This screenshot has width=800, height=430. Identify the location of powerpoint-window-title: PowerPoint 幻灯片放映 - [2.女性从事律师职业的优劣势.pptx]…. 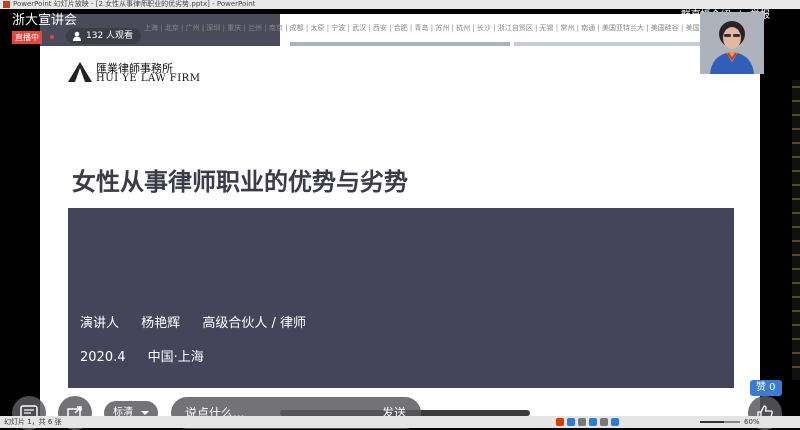
(134, 4).